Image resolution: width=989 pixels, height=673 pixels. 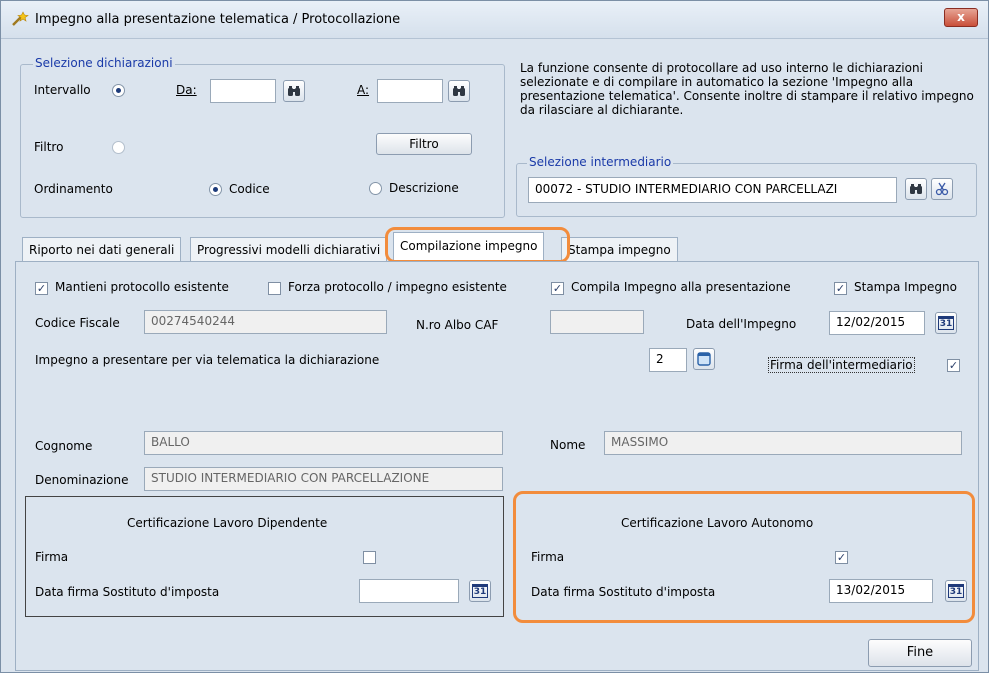 What do you see at coordinates (905, 287) in the screenshot?
I see `stampa-label: Stampa Impegno` at bounding box center [905, 287].